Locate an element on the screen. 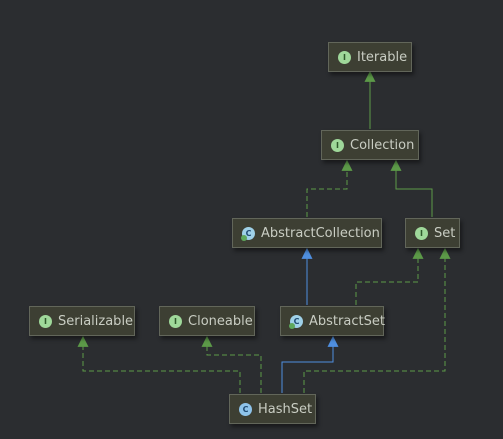 The image size is (503, 439). node-label: Iterable is located at coordinates (382, 57).